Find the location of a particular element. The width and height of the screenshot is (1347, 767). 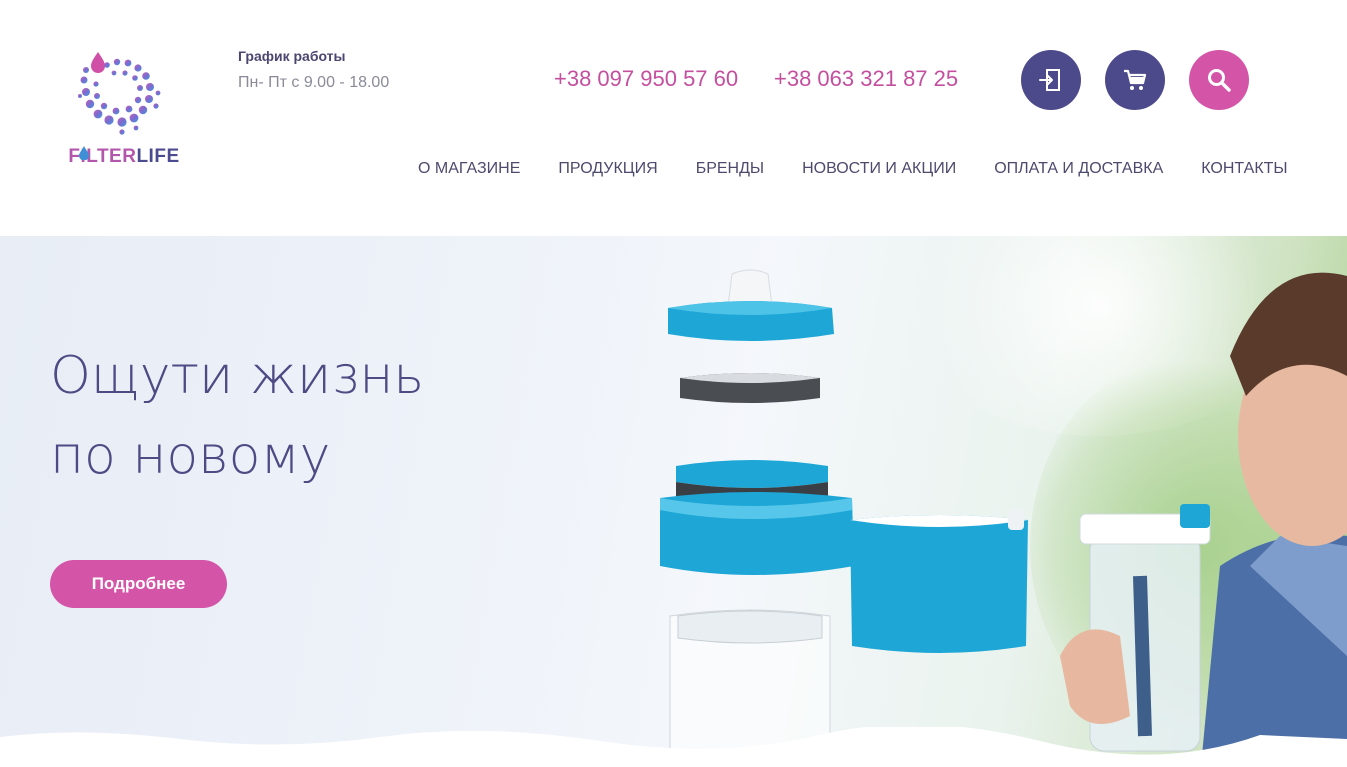

search-button is located at coordinates (1219, 80).